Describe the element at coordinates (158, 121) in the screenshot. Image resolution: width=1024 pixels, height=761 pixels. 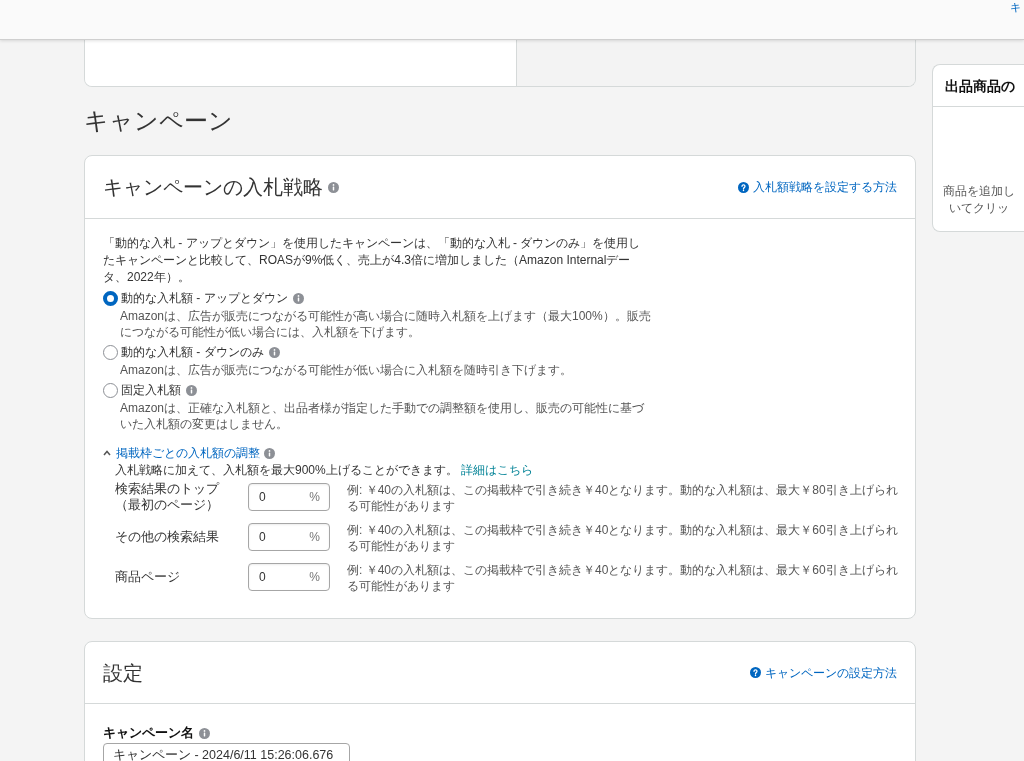
I see `page-title: キャンペーン` at that location.